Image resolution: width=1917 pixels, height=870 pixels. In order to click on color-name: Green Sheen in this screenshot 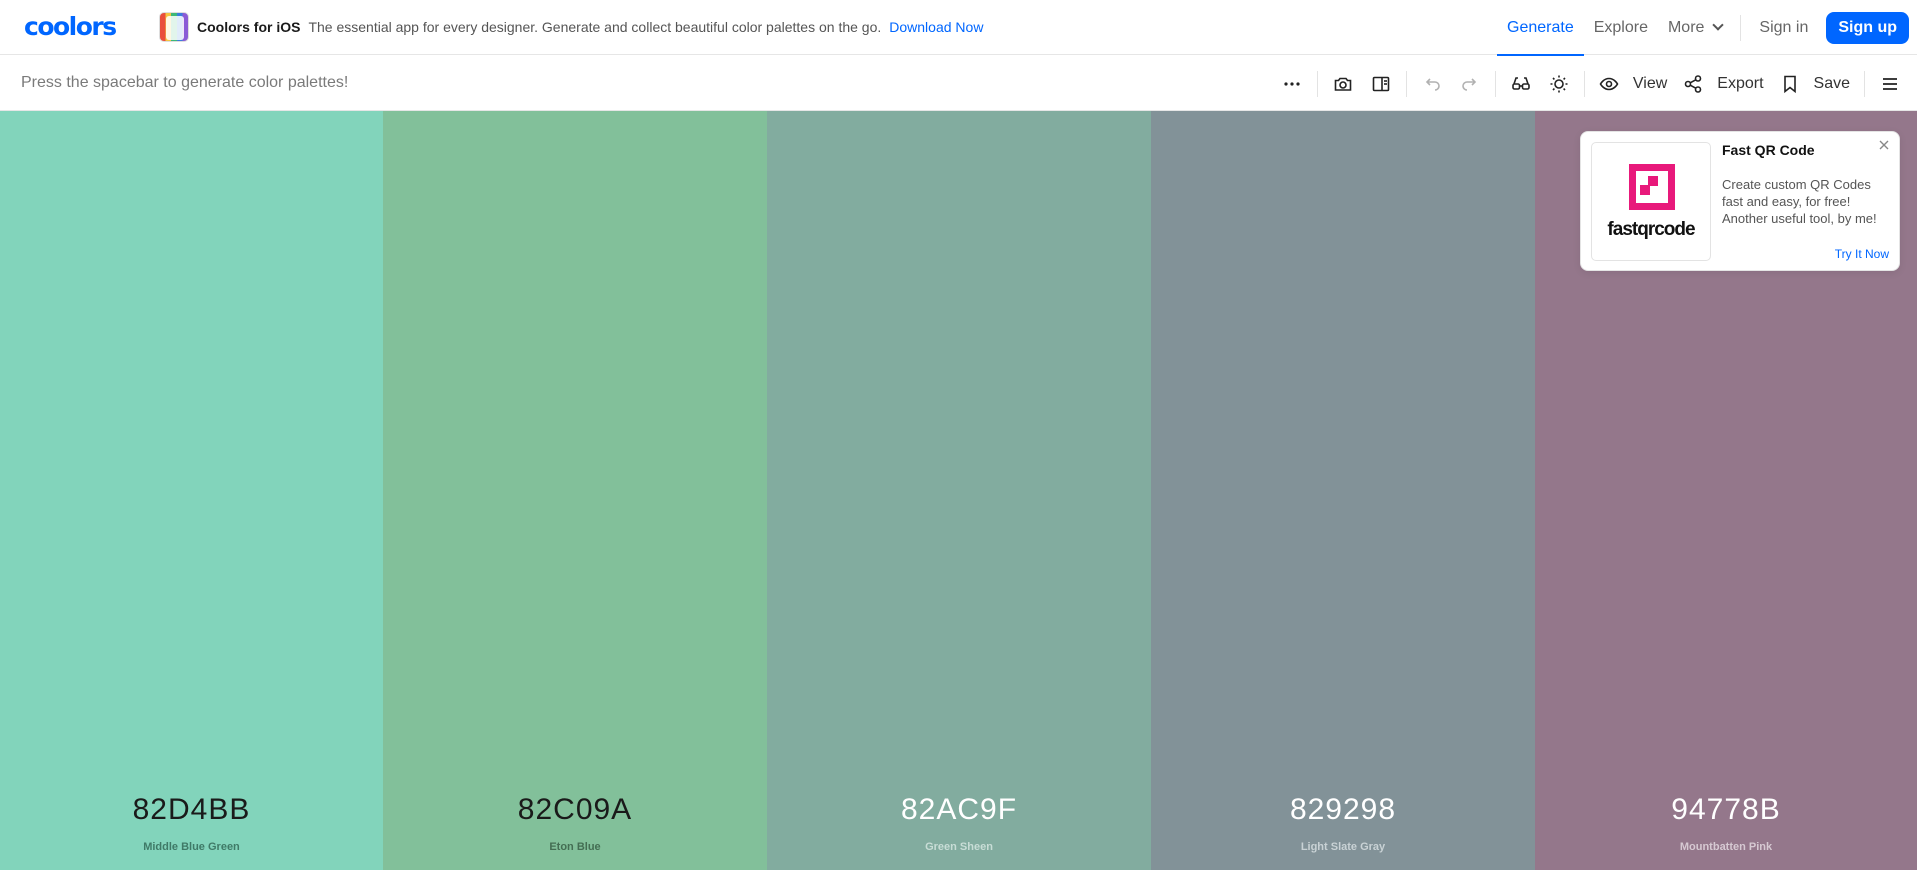, I will do `click(959, 847)`.